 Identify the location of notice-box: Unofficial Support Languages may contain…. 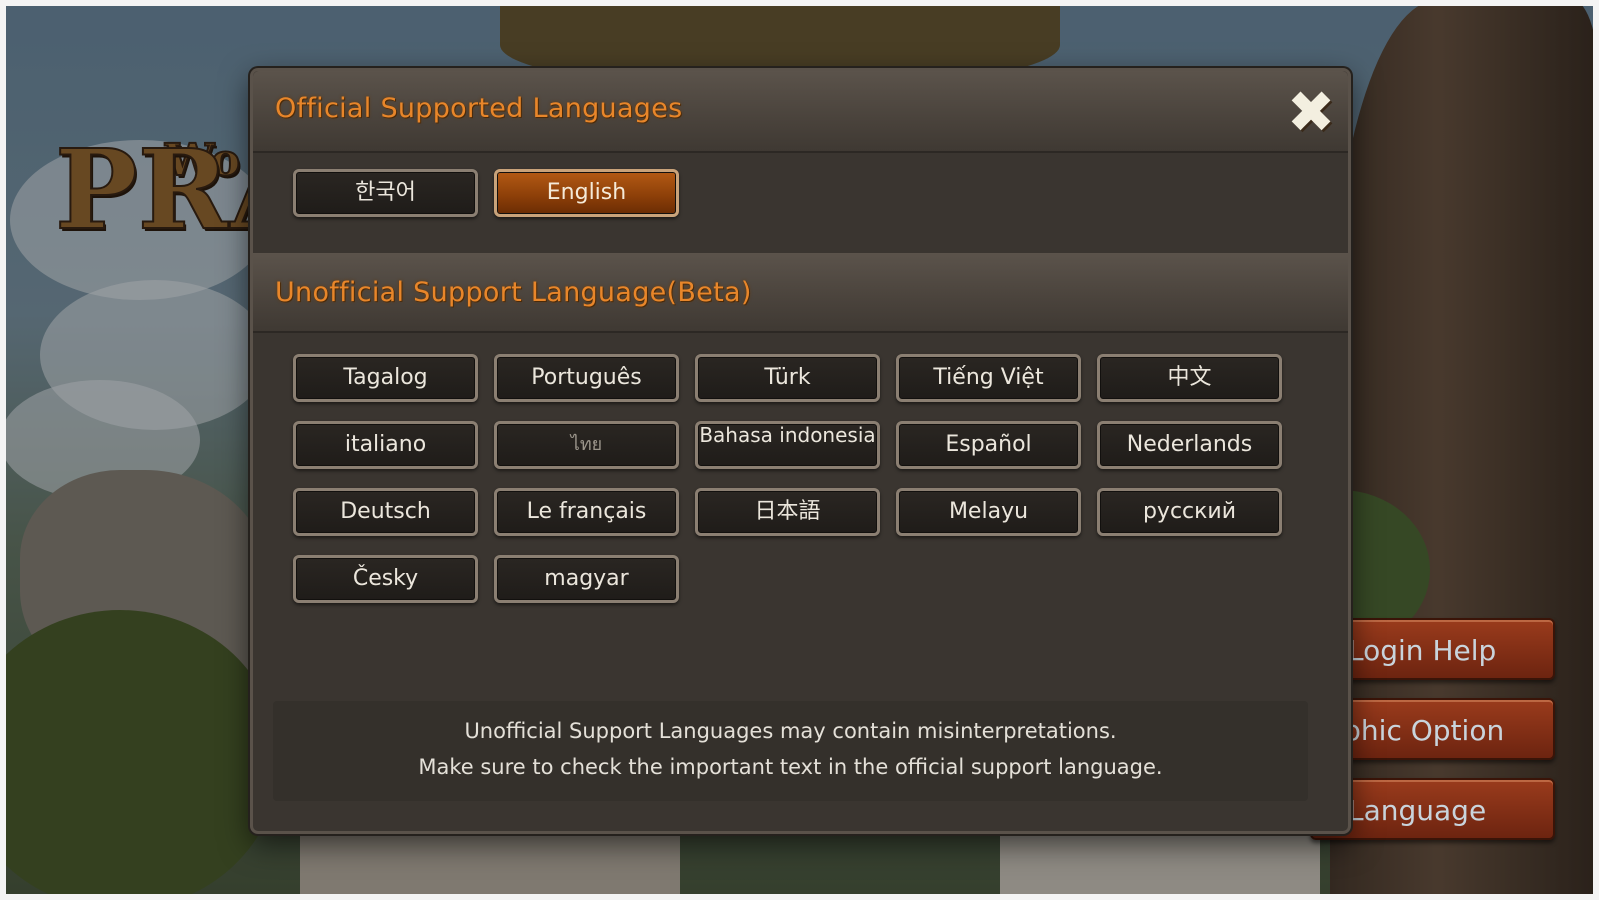
(790, 751).